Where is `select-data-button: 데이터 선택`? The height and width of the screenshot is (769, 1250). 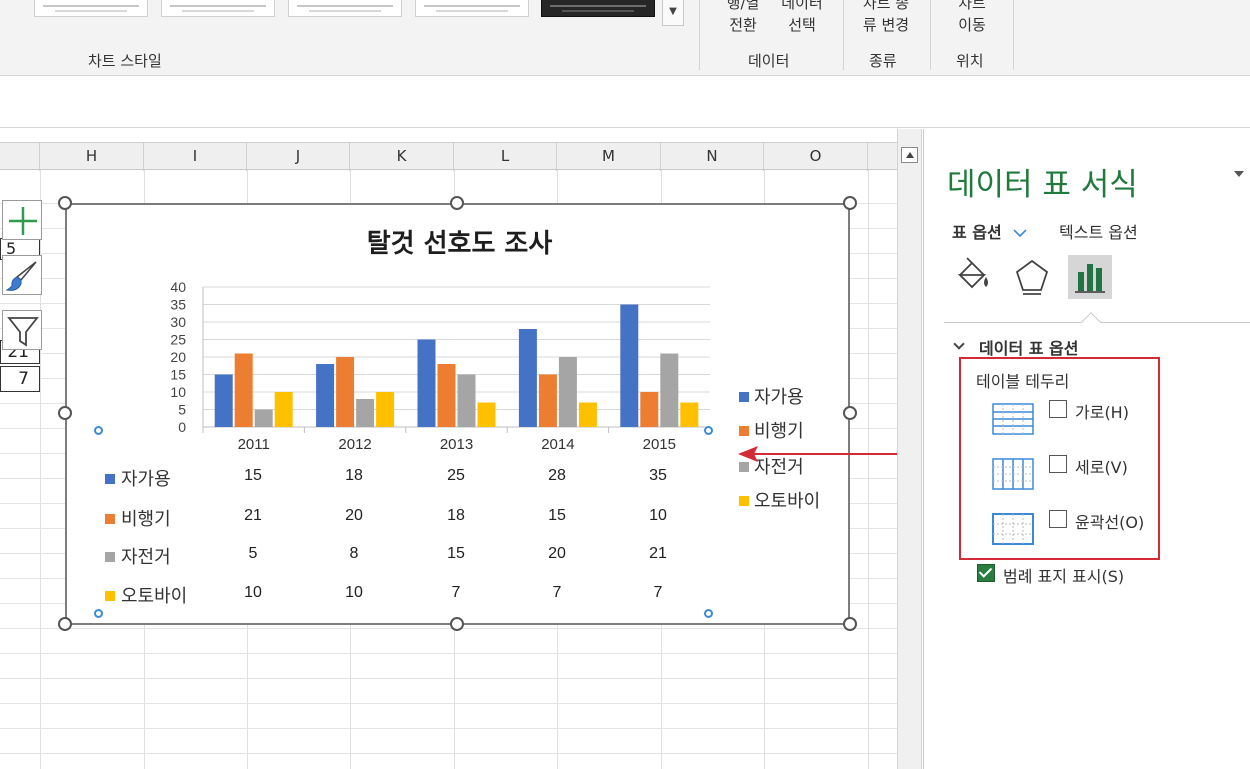
select-data-button: 데이터 선택 is located at coordinates (802, 18).